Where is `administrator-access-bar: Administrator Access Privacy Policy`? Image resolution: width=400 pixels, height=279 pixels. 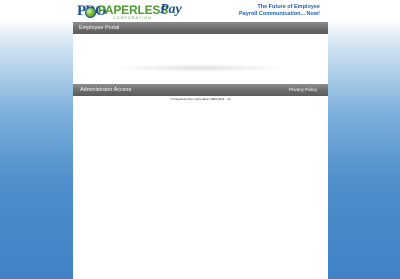 administrator-access-bar: Administrator Access Privacy Policy is located at coordinates (200, 90).